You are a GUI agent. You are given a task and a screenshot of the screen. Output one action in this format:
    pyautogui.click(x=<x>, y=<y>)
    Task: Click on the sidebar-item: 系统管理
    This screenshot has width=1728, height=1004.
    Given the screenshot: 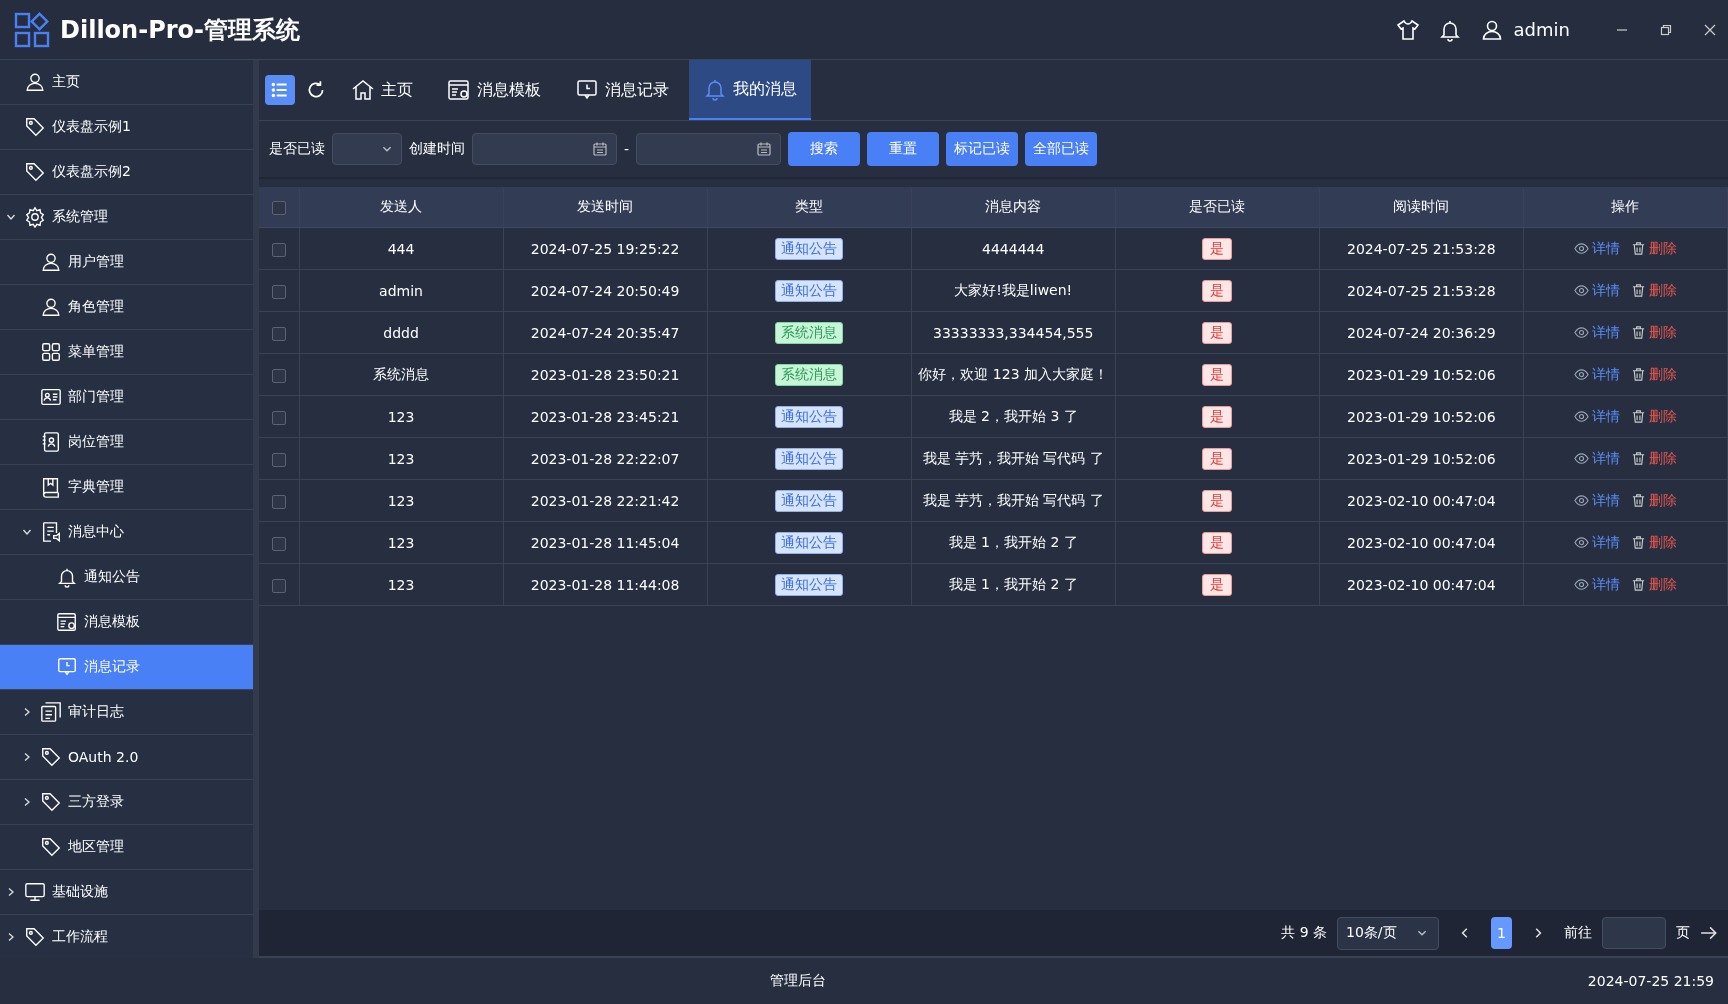 What is the action you would take?
    pyautogui.click(x=126, y=217)
    